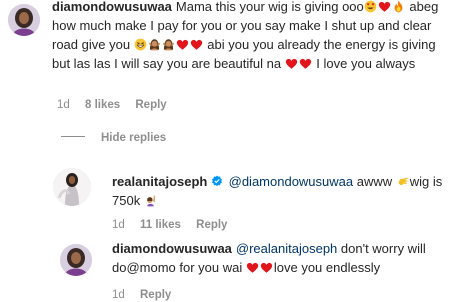 This screenshot has height=302, width=464. I want to click on divider-line, so click(73, 136).